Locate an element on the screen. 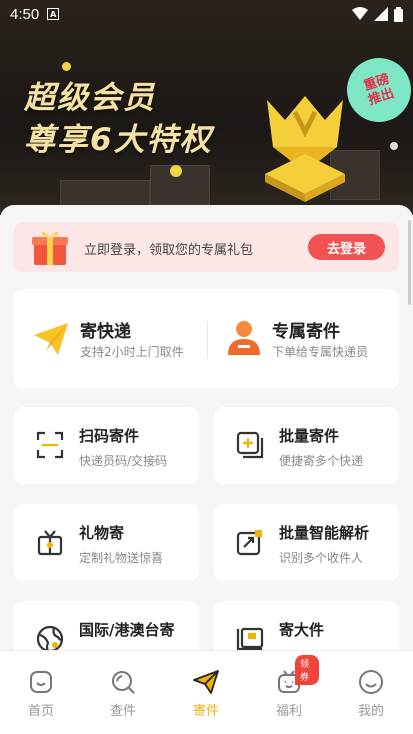 This screenshot has width=413, height=734. paper-plane-icon is located at coordinates (51, 339).